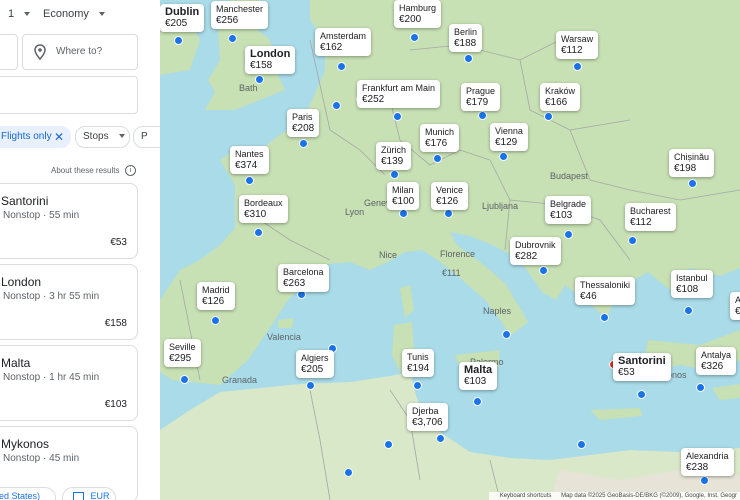 This screenshot has width=740, height=500. I want to click on map-pin: Dublin €205, so click(182, 18).